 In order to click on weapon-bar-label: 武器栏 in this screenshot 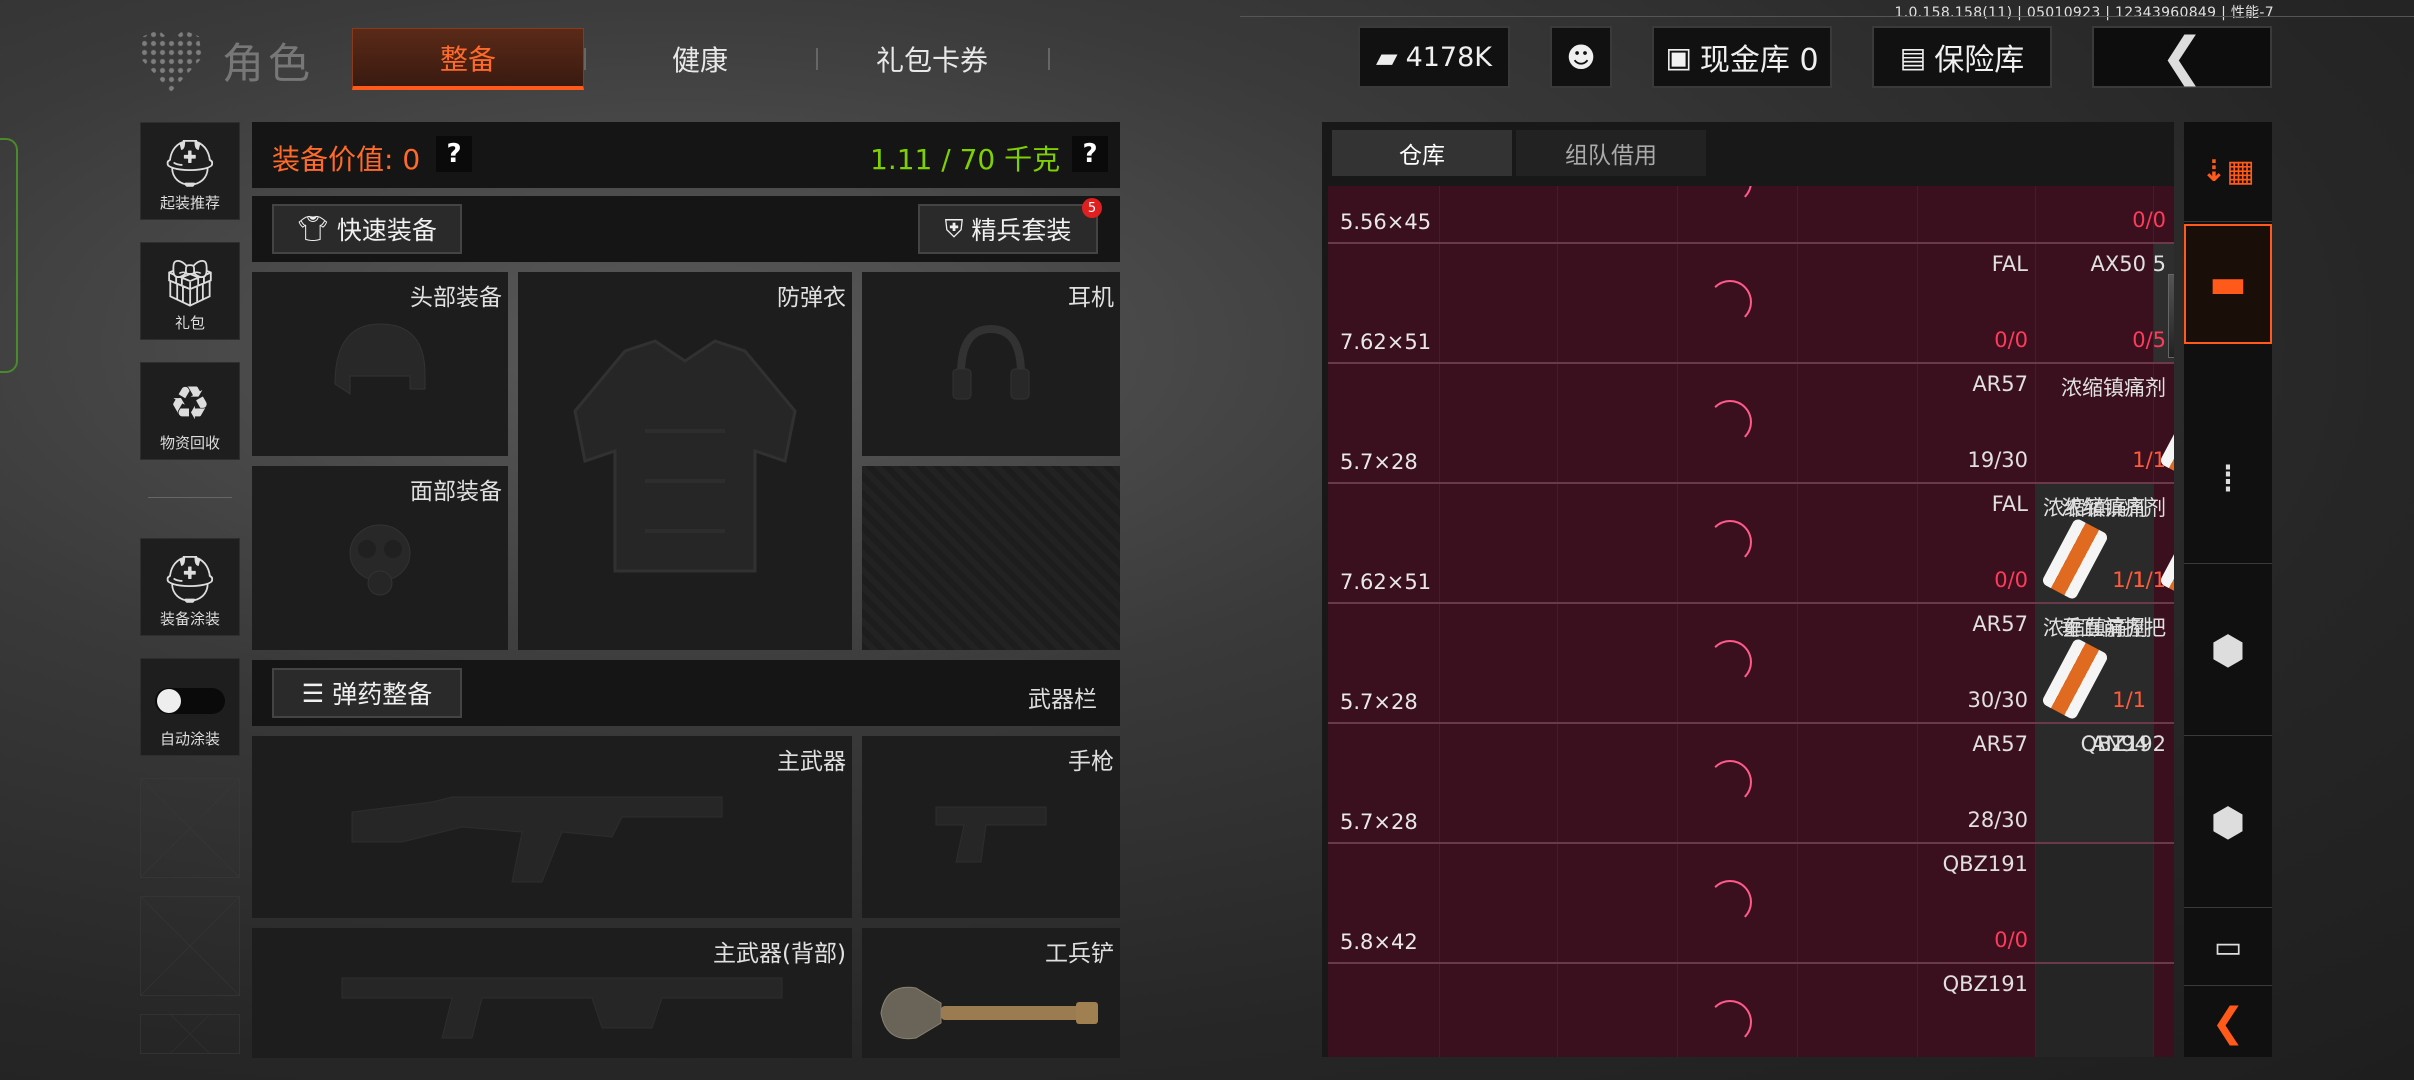, I will do `click(1062, 700)`.